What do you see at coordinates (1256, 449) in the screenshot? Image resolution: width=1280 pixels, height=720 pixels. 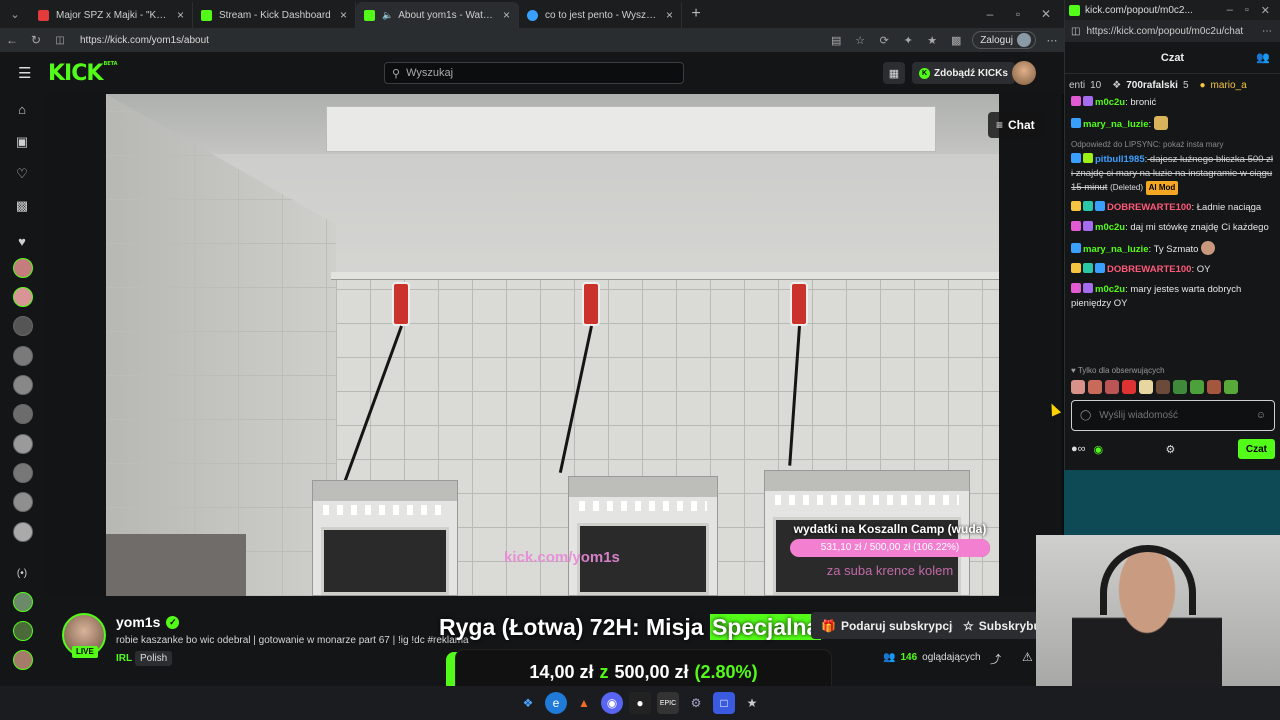 I see `send-chat-button: Czat` at bounding box center [1256, 449].